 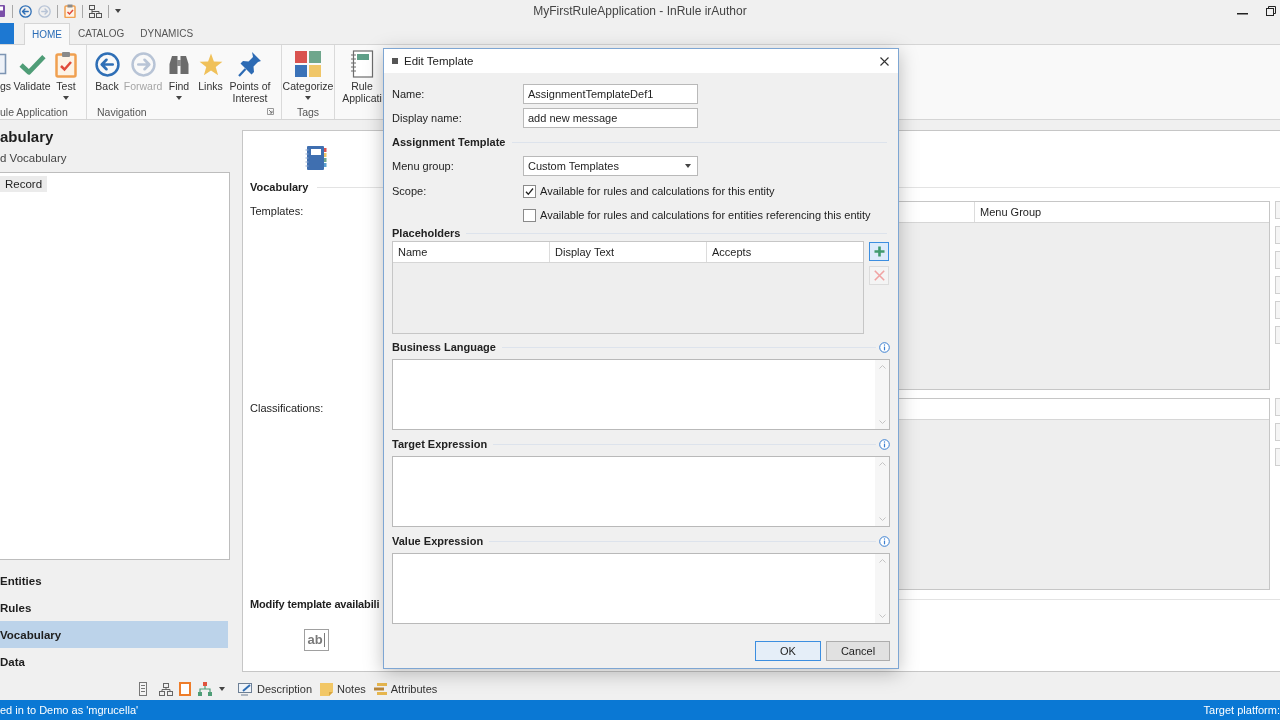 I want to click on restore-icon, so click(x=1271, y=11).